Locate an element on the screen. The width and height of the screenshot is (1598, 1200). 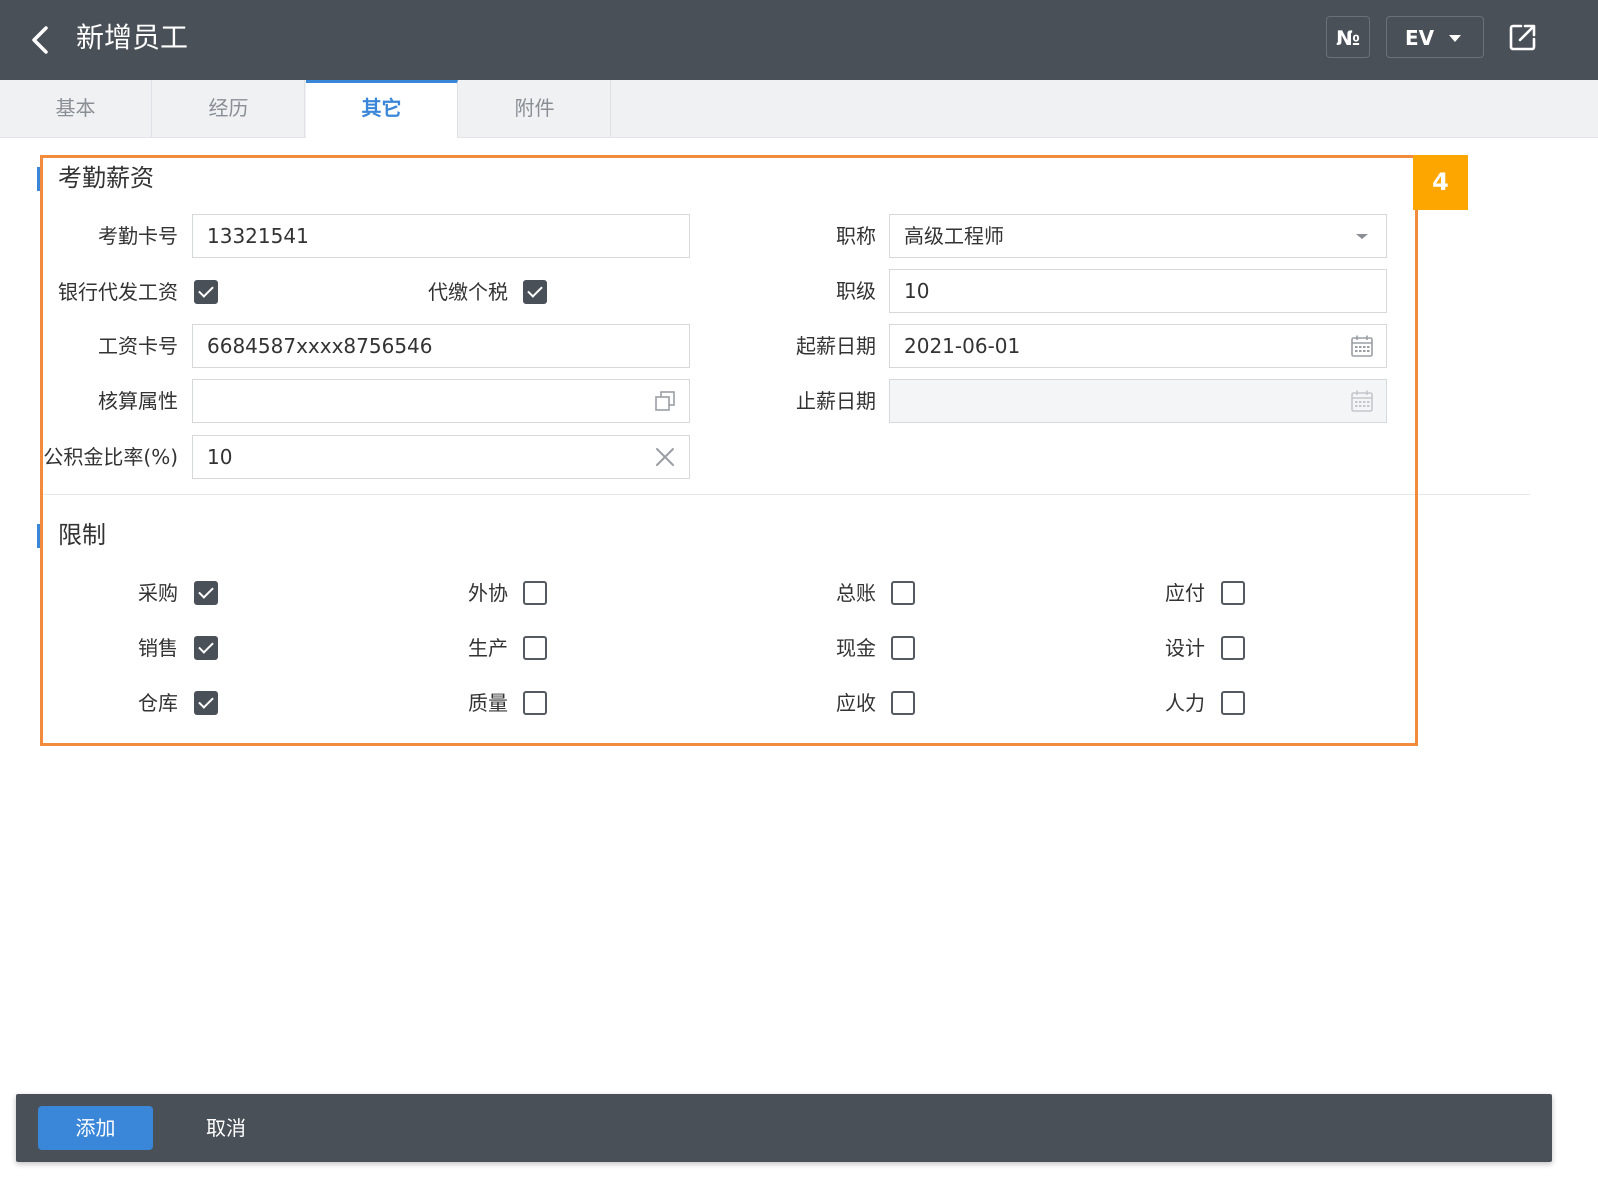
caret-down-icon is located at coordinates (1455, 38).